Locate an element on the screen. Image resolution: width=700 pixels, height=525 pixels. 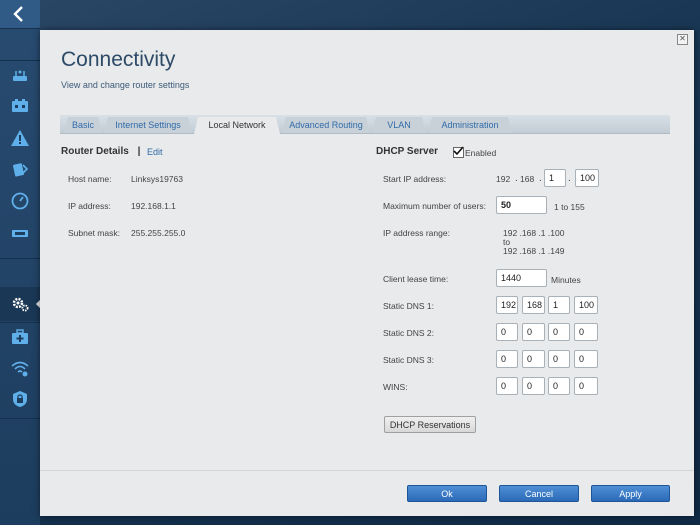
usb-icon is located at coordinates (20, 233).